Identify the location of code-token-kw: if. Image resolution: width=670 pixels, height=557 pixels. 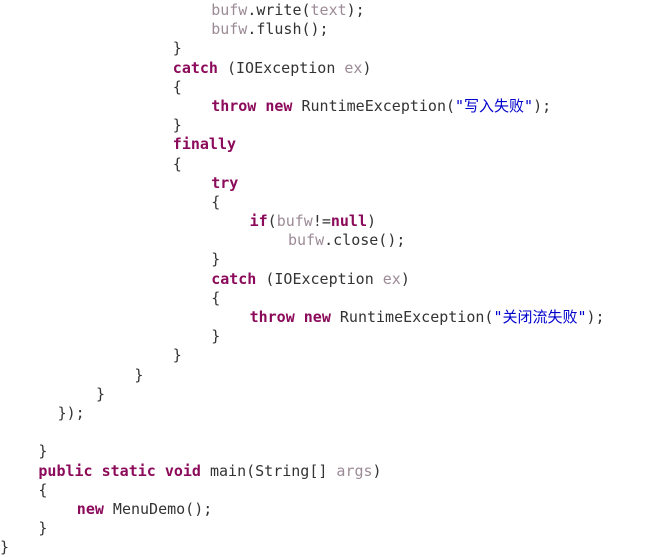
(258, 221).